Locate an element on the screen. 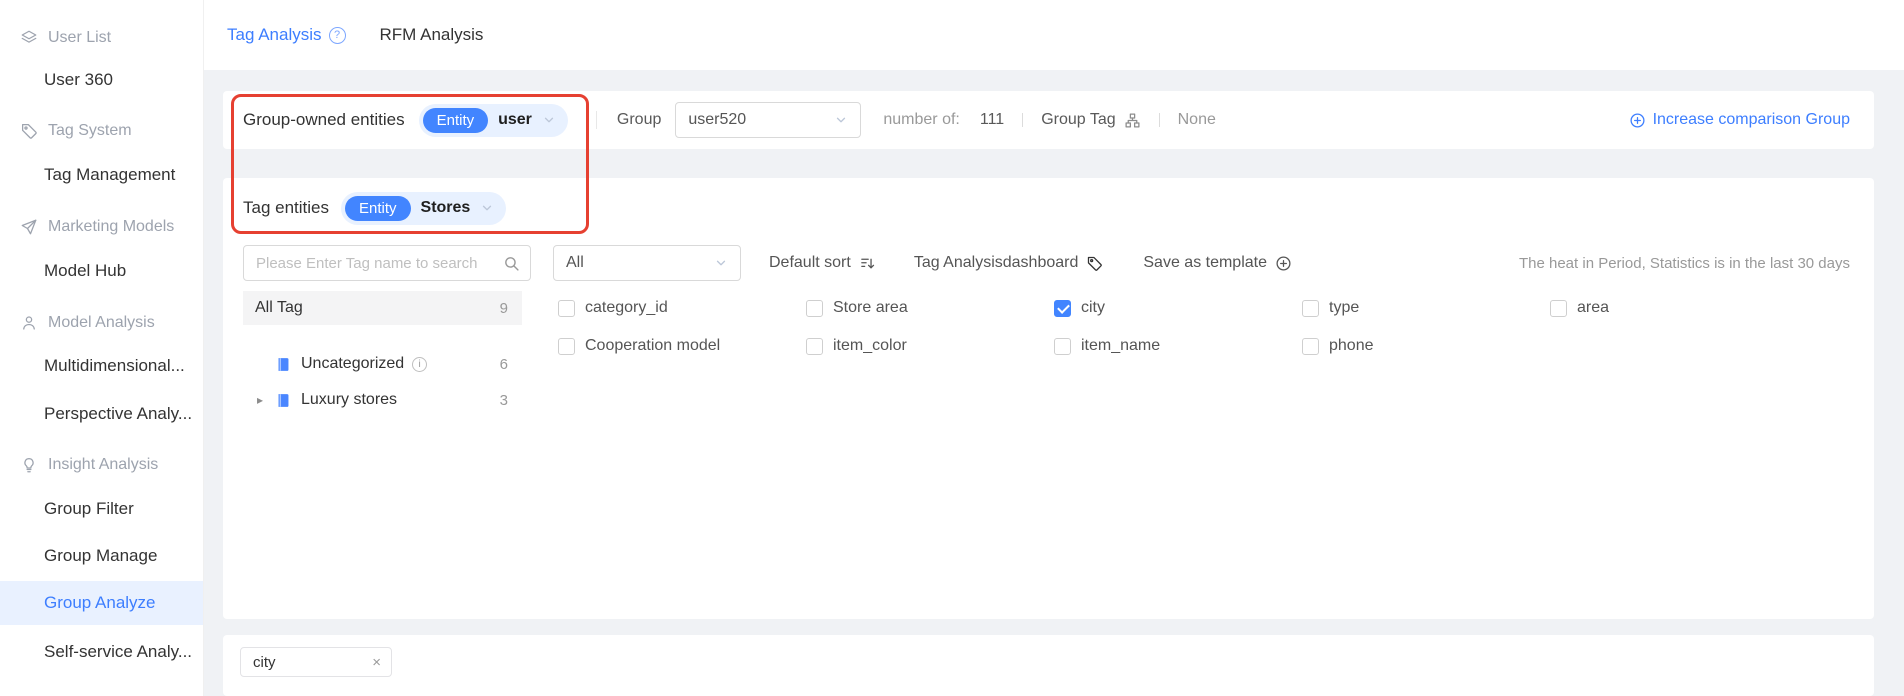  close-icon: × is located at coordinates (376, 662).